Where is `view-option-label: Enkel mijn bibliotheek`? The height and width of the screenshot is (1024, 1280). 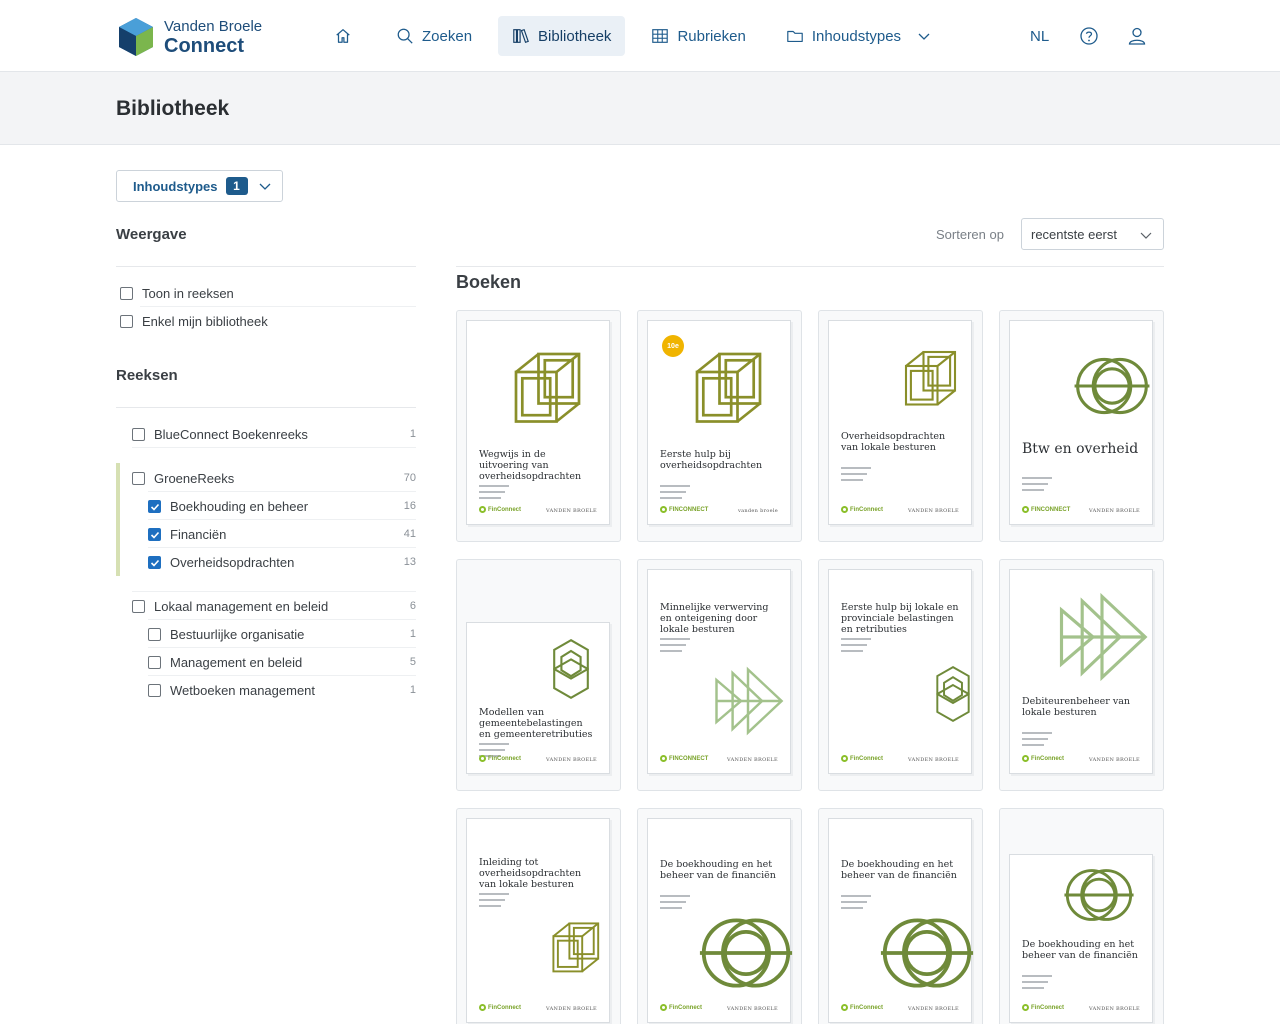
view-option-label: Enkel mijn bibliotheek is located at coordinates (205, 321).